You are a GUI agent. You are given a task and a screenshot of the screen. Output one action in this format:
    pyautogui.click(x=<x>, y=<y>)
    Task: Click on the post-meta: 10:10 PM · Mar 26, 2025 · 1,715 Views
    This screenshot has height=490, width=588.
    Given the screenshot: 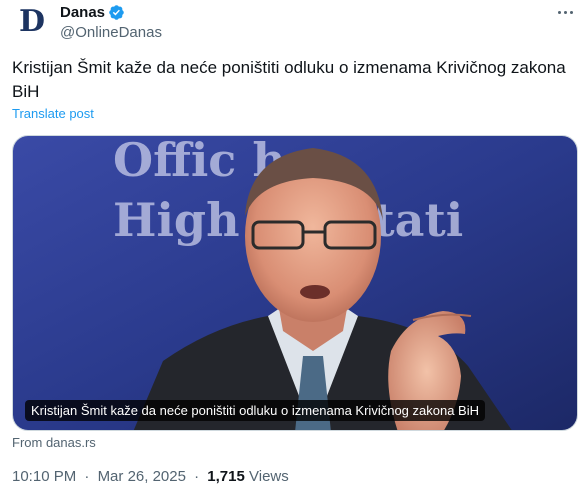 What is the action you would take?
    pyautogui.click(x=150, y=476)
    